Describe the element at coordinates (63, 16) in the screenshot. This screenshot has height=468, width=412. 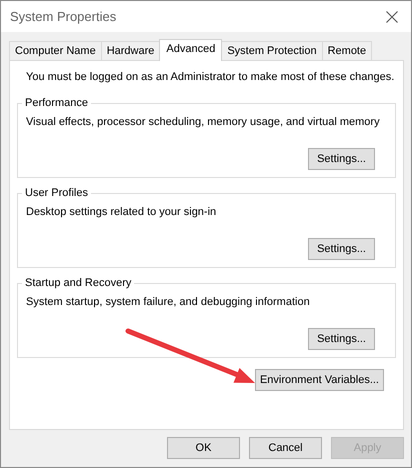
I see `window-title: System Properties` at that location.